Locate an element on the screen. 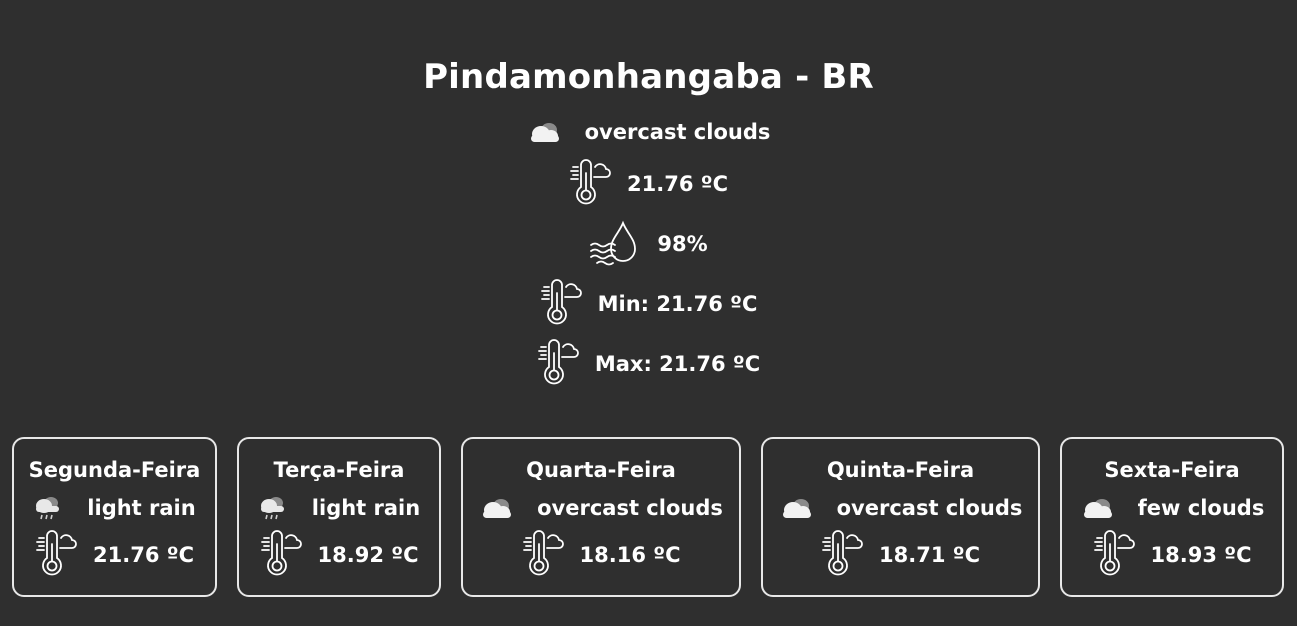 Image resolution: width=1297 pixels, height=626 pixels. current-temperature-row: 21.76 ºC is located at coordinates (648, 184).